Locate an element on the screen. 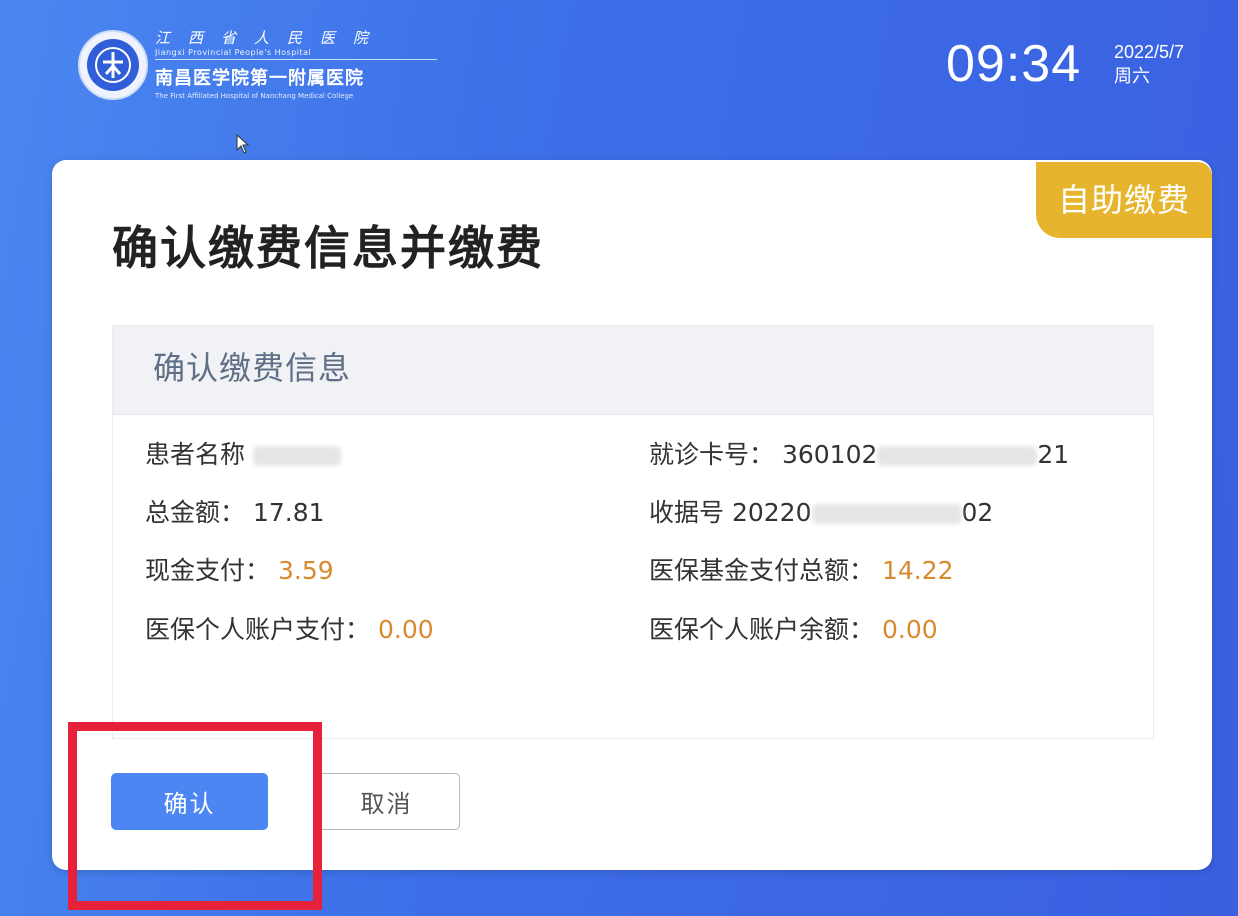 The image size is (1238, 916). weekday-text: 周六 is located at coordinates (1132, 76).